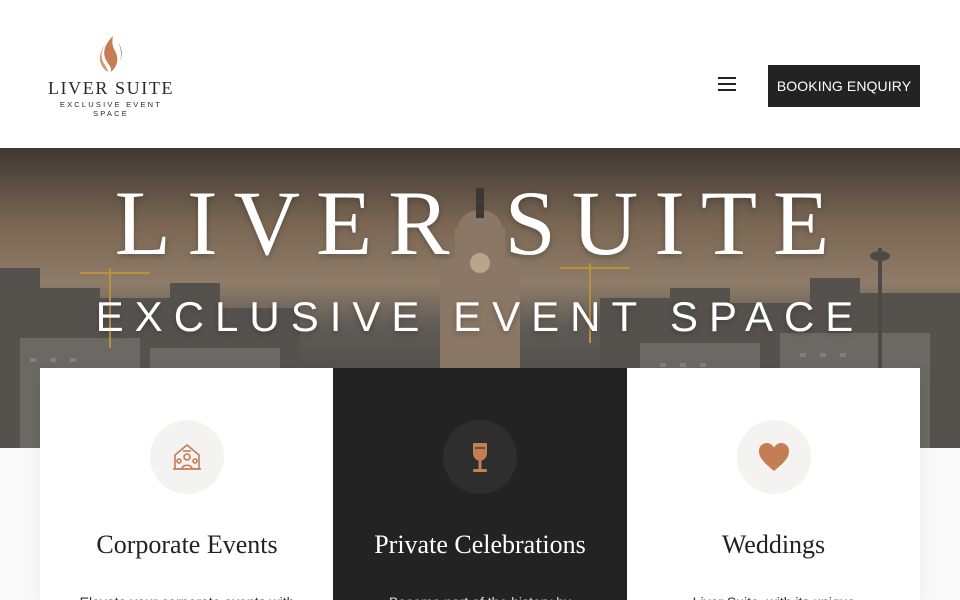  What do you see at coordinates (480, 316) in the screenshot?
I see `hero-subtitle: EXCLUSIVE EVENT SPACE` at bounding box center [480, 316].